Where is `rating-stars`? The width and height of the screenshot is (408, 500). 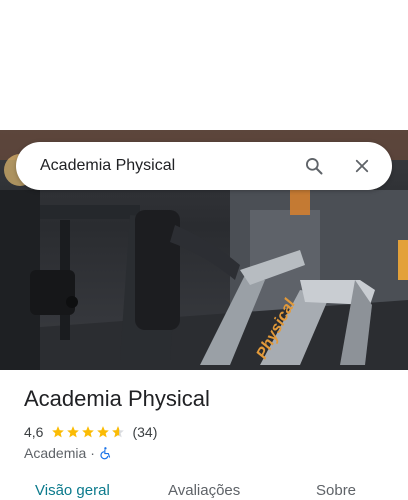 rating-stars is located at coordinates (88, 432).